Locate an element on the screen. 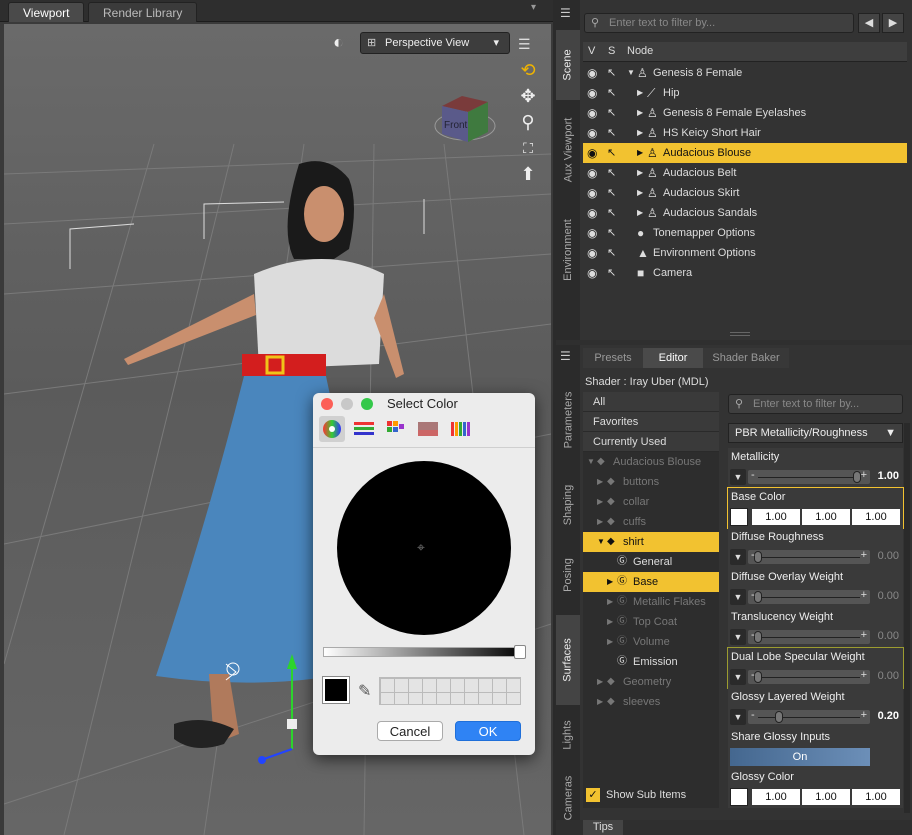  brightness-slider is located at coordinates (424, 652).